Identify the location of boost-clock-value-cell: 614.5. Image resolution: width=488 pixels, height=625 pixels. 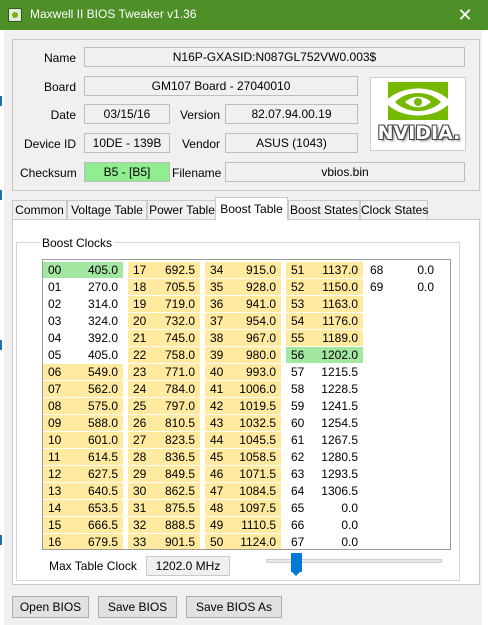
(97, 457).